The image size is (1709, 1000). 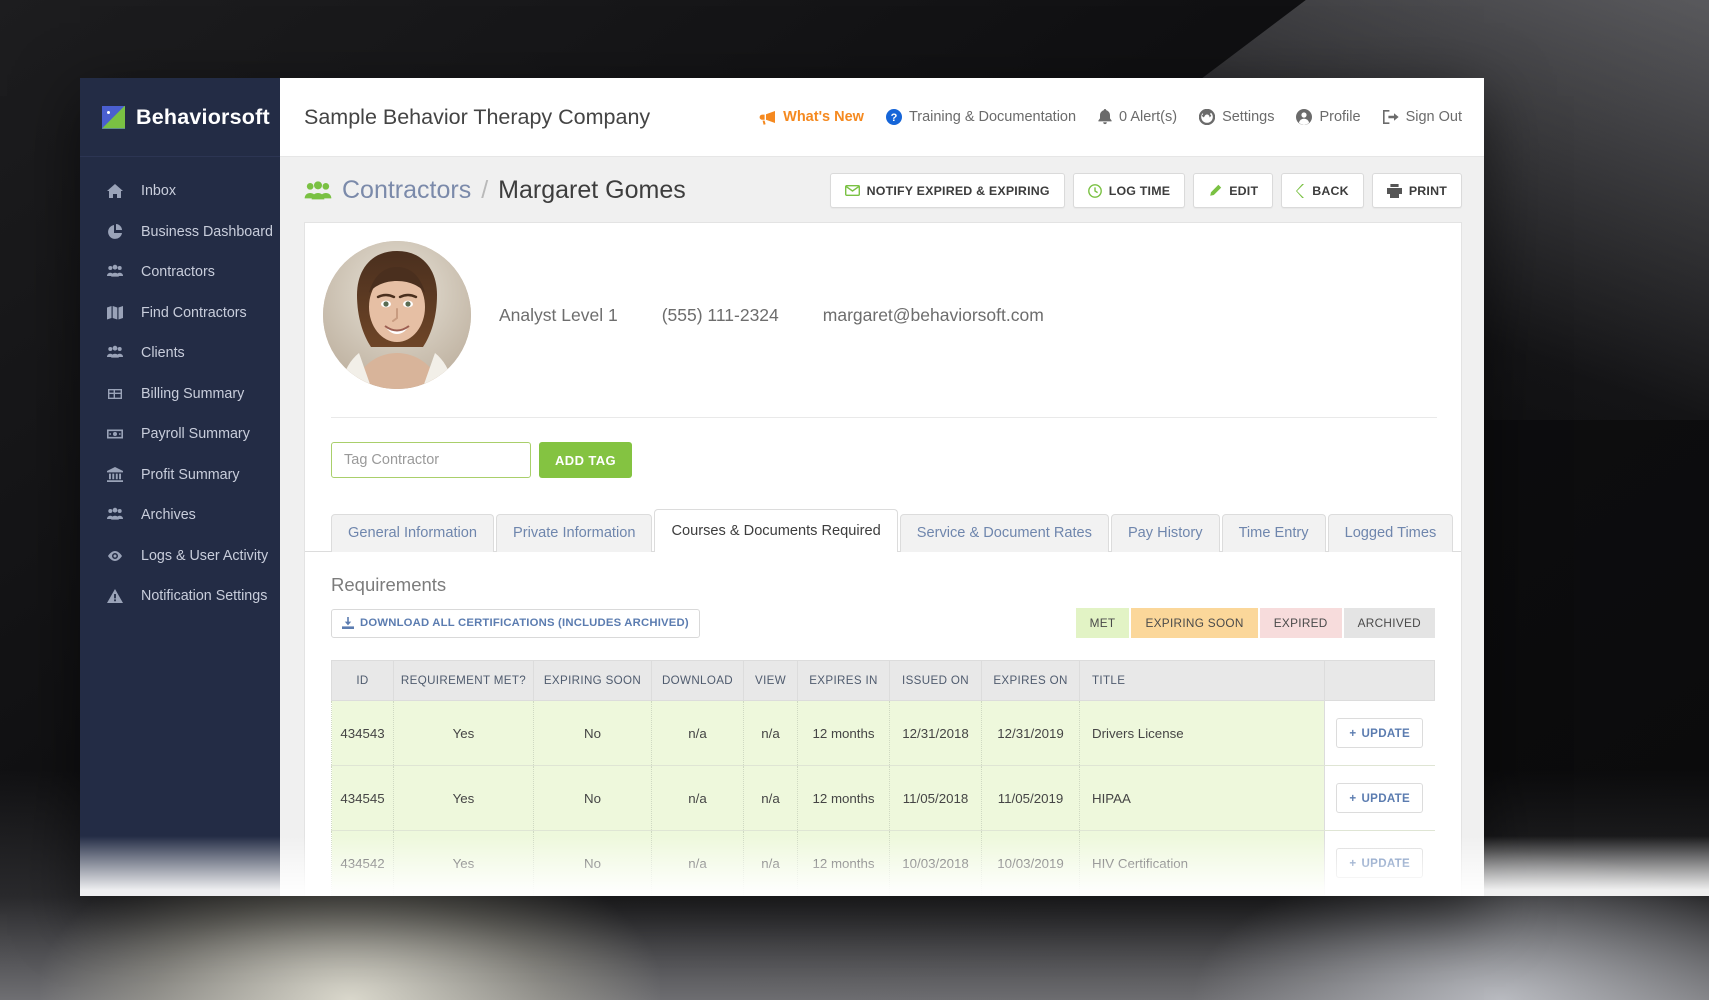 What do you see at coordinates (1194, 623) in the screenshot?
I see `legend-chip-expiring-soon: EXPIRING SOON` at bounding box center [1194, 623].